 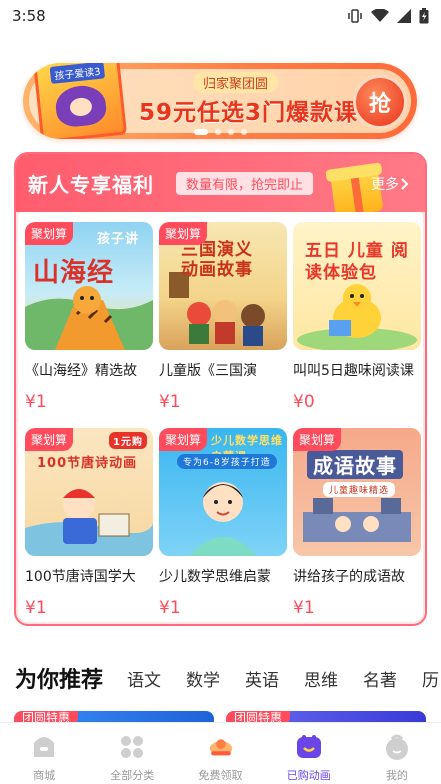 I want to click on status-icons, so click(x=388, y=16).